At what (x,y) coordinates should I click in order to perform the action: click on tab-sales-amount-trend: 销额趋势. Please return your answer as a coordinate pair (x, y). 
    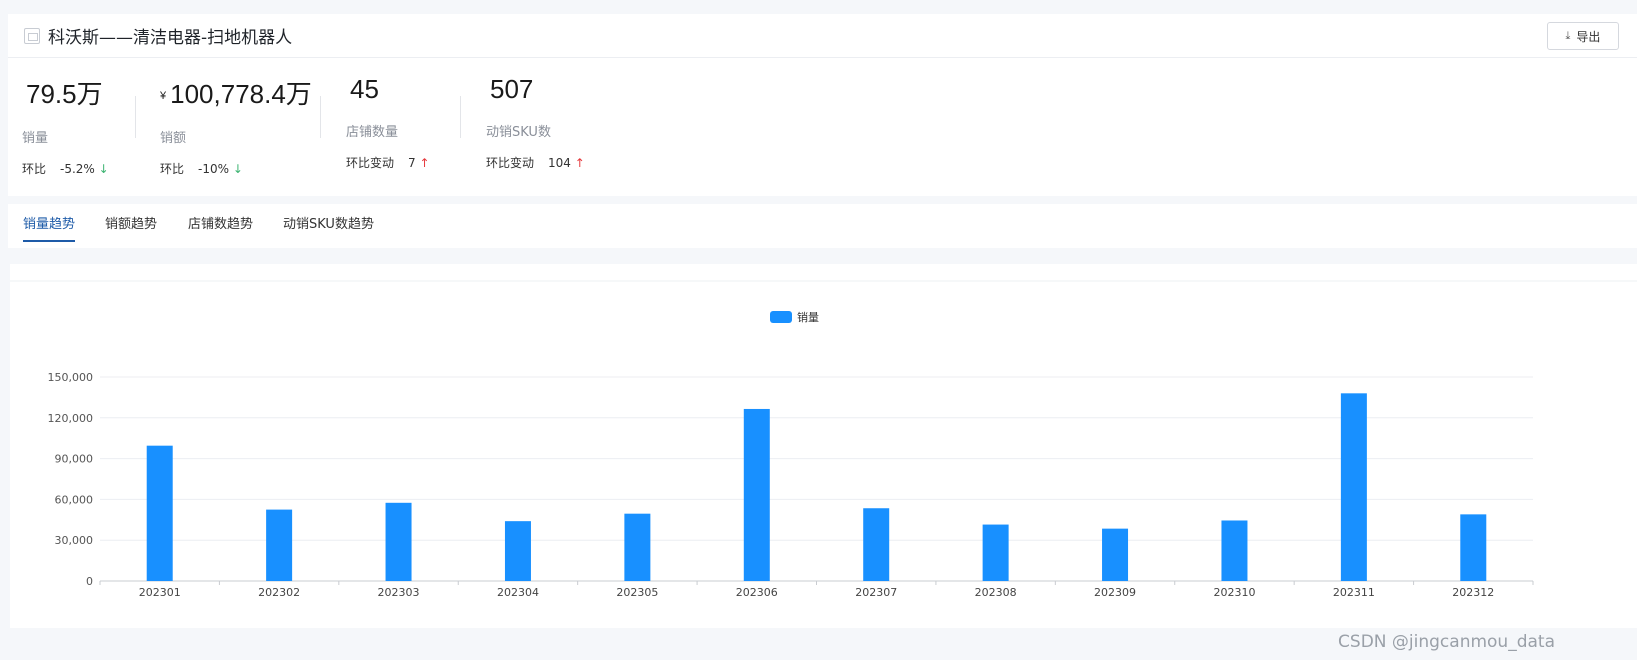
    Looking at the image, I should click on (131, 226).